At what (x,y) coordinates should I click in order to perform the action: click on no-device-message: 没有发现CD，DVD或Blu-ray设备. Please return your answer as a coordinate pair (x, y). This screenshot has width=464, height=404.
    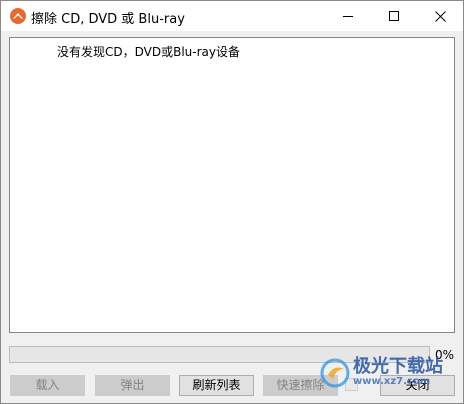
    Looking at the image, I should click on (148, 52).